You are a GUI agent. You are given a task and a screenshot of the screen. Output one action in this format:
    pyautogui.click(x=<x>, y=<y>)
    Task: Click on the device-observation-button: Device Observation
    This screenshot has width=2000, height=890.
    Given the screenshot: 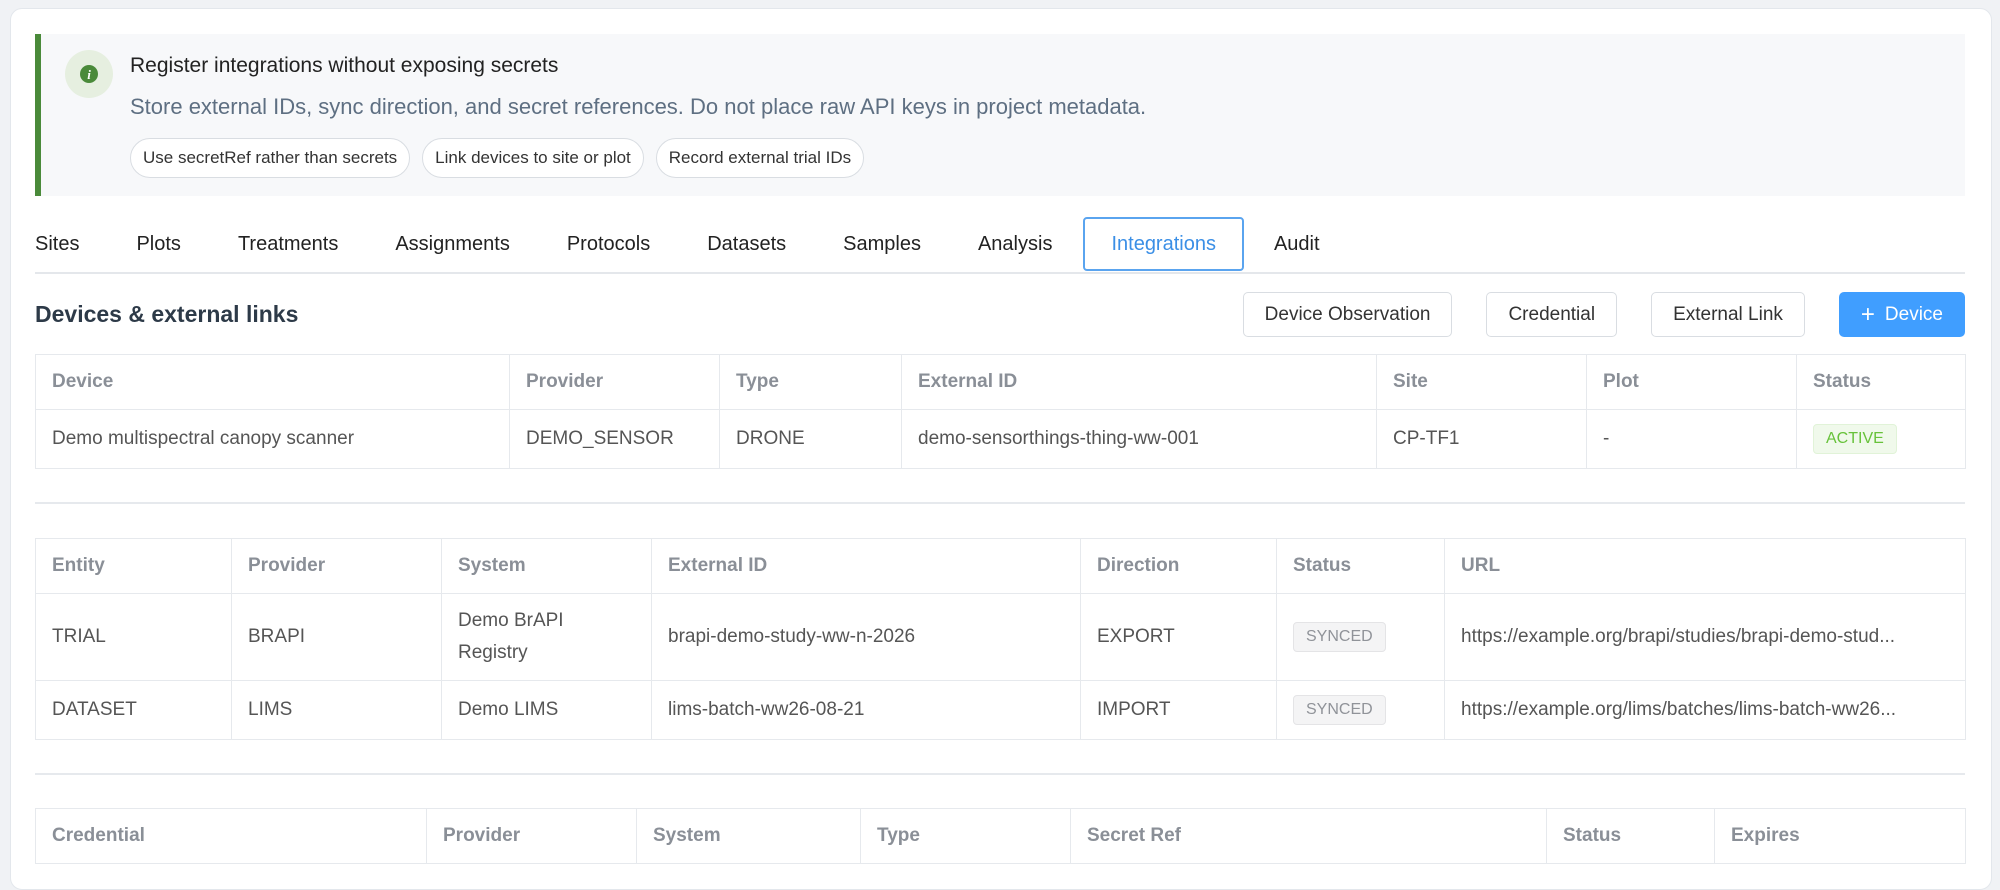 What is the action you would take?
    pyautogui.click(x=1347, y=314)
    